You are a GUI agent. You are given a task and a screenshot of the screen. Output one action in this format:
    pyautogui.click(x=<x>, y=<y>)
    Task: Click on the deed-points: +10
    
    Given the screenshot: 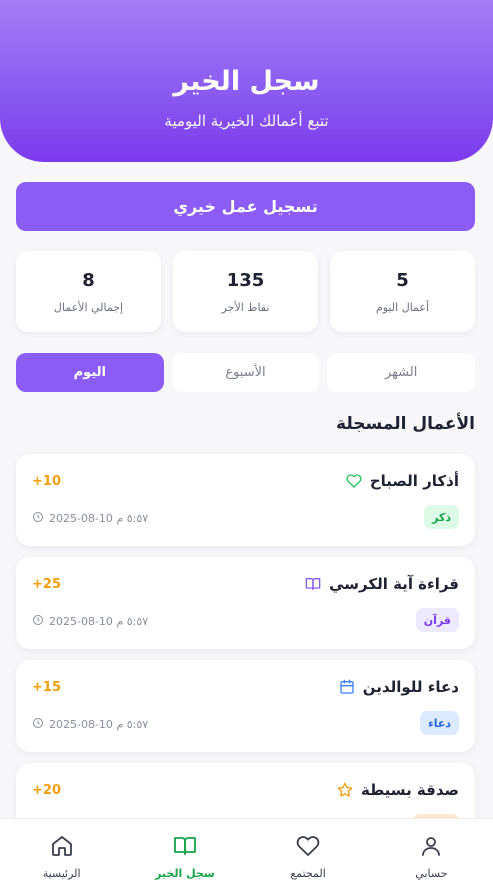 What is the action you would take?
    pyautogui.click(x=46, y=481)
    